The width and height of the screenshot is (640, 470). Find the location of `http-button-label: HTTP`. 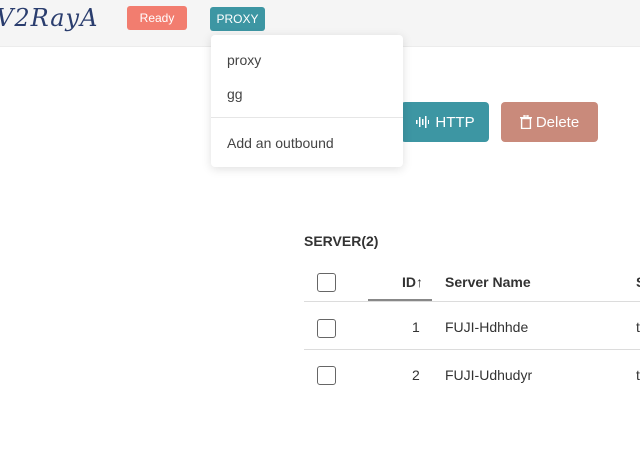

http-button-label: HTTP is located at coordinates (455, 122).